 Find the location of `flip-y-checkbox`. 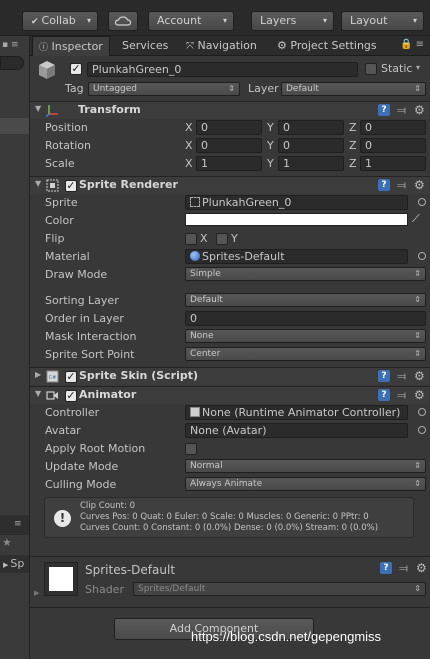

flip-y-checkbox is located at coordinates (222, 239).